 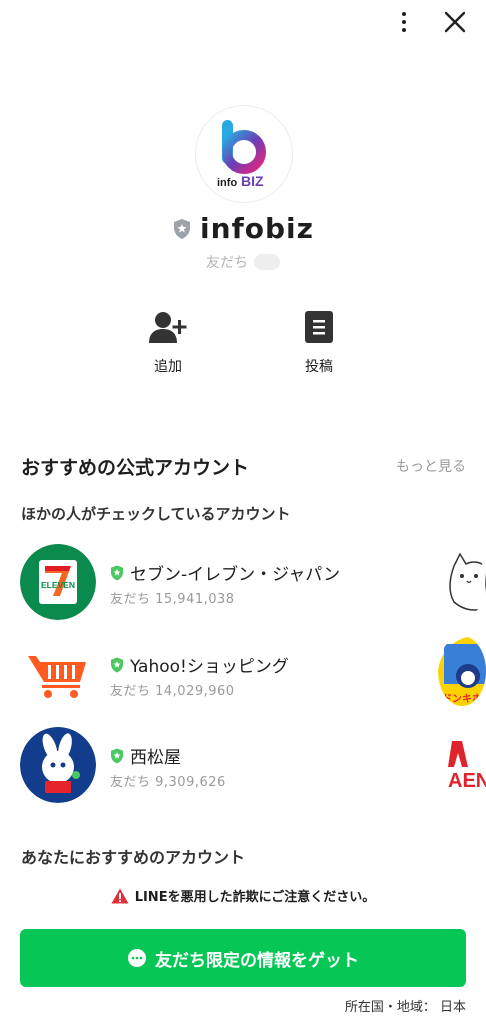 What do you see at coordinates (168, 782) in the screenshot?
I see `account-friend-count: 友だち 9,309,626` at bounding box center [168, 782].